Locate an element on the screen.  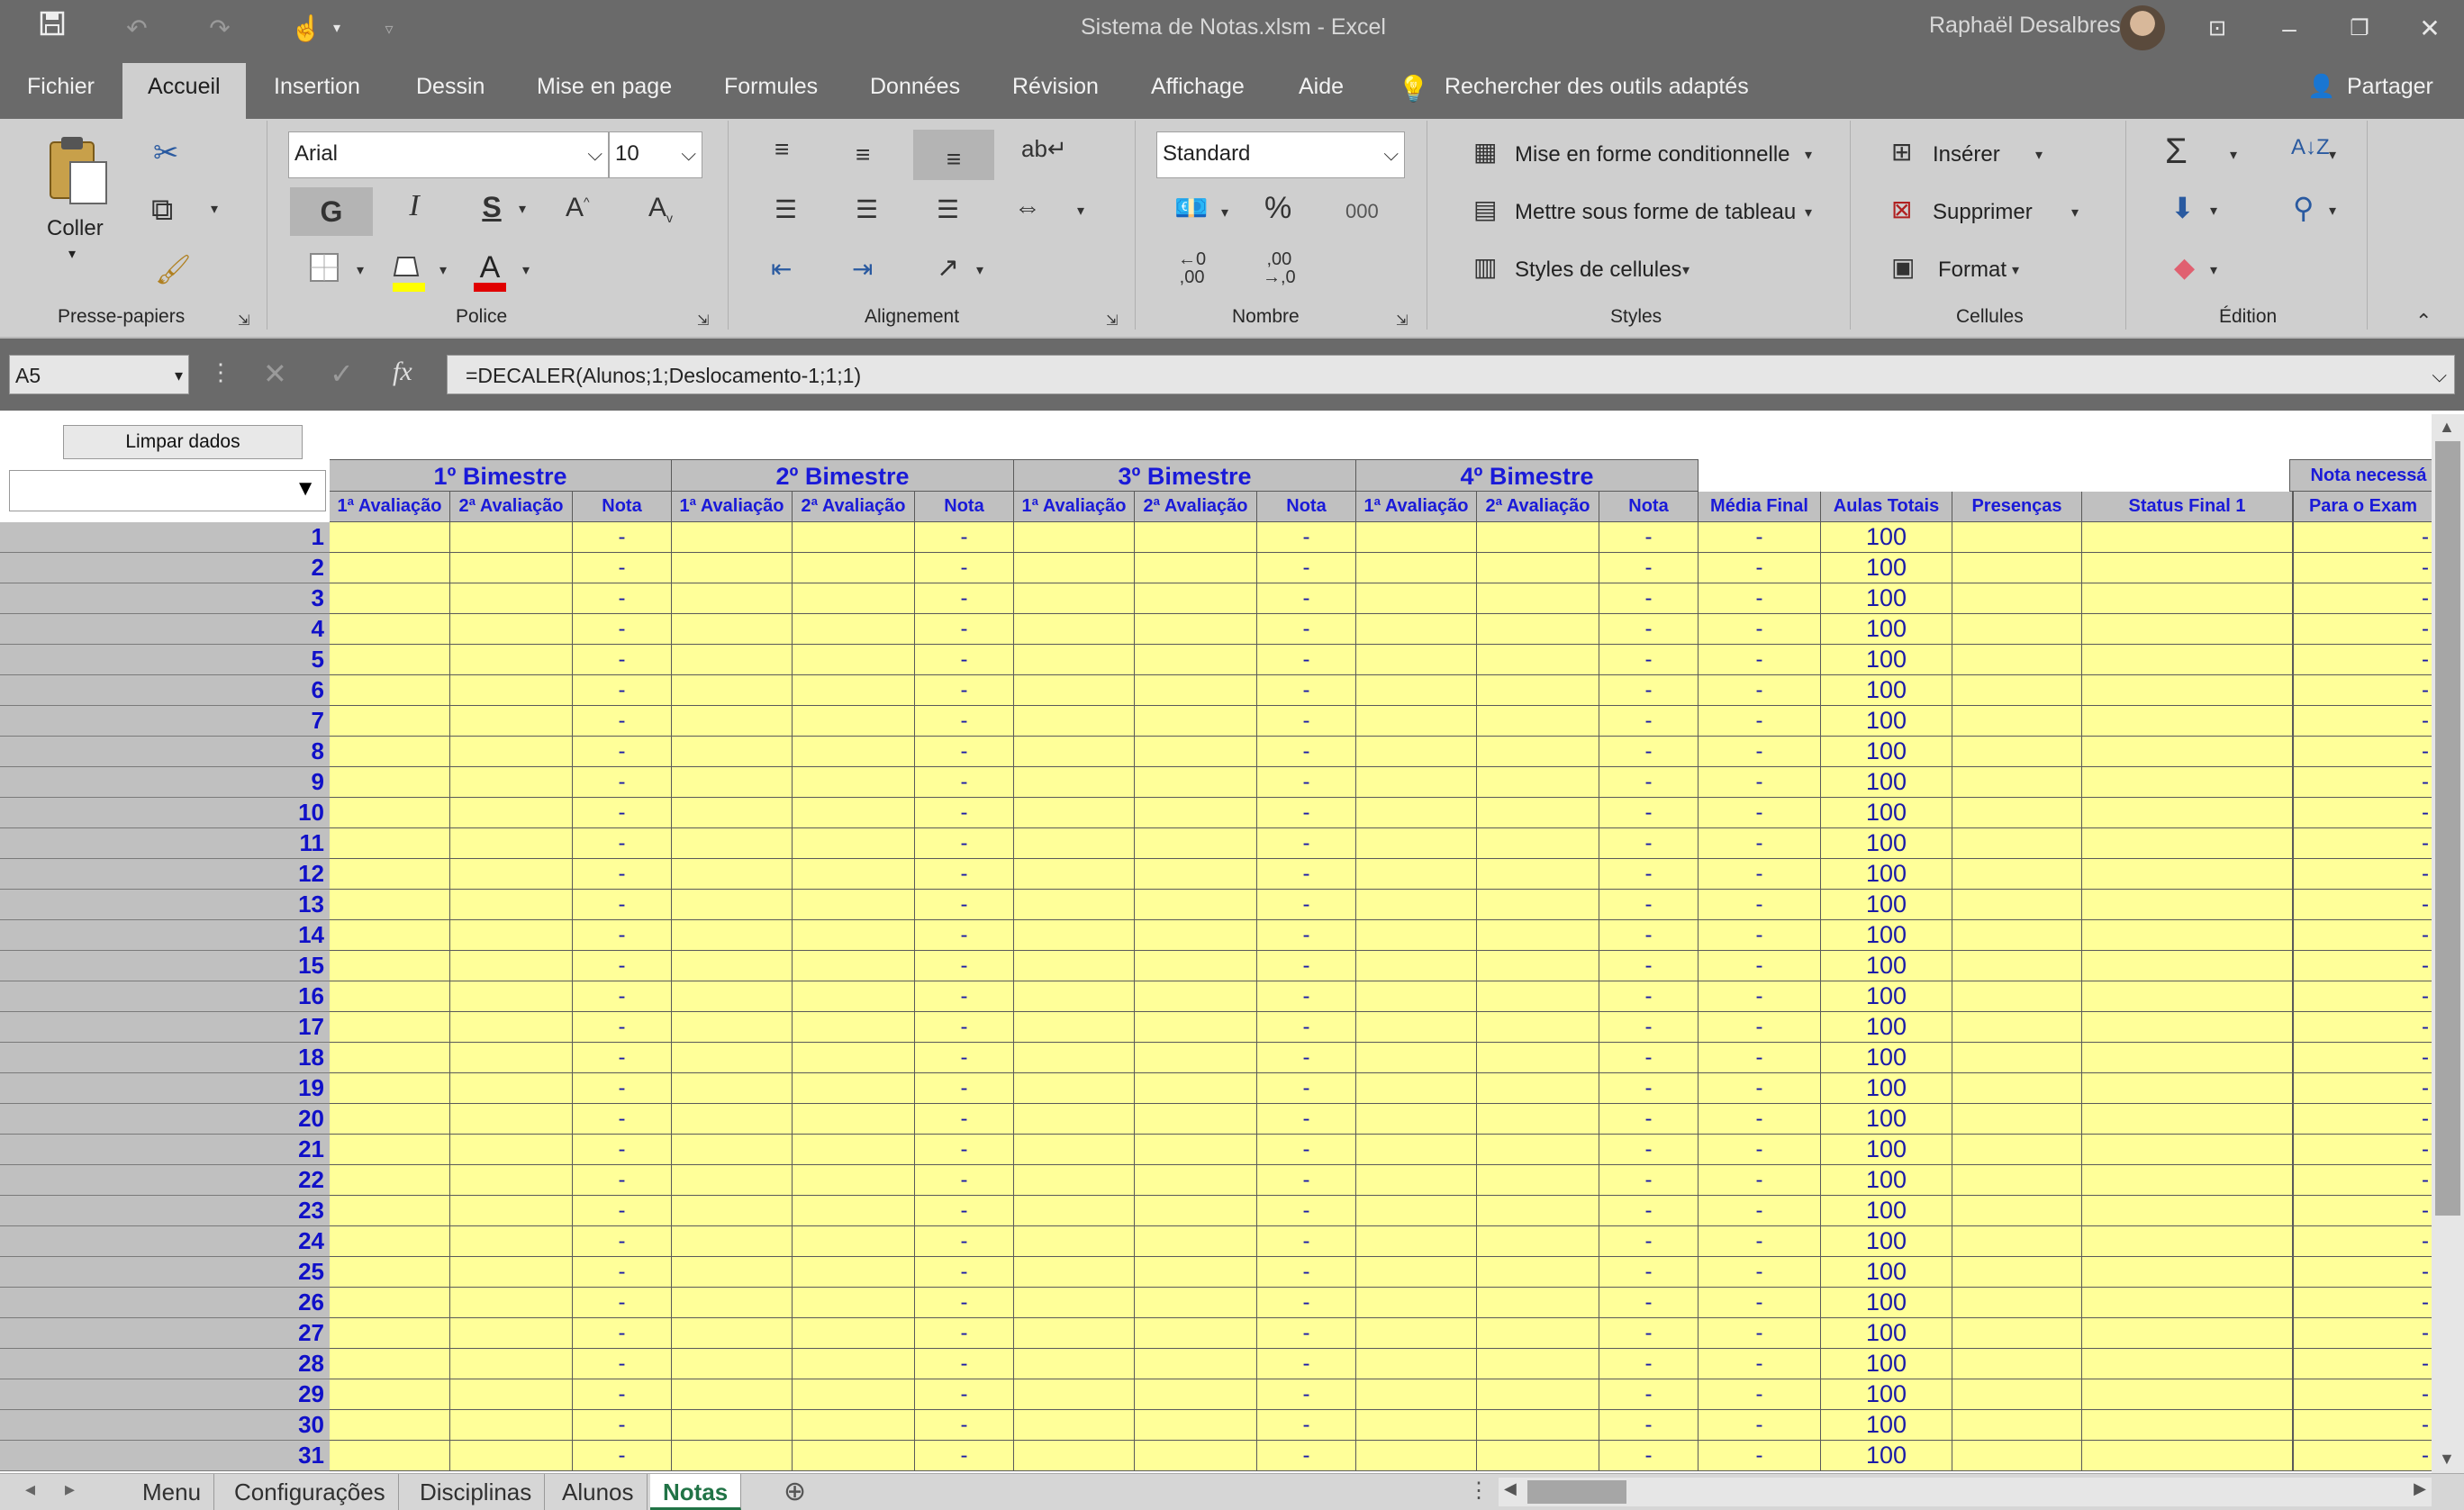
fill-dropdown-icon: ▾ is located at coordinates (2213, 211).